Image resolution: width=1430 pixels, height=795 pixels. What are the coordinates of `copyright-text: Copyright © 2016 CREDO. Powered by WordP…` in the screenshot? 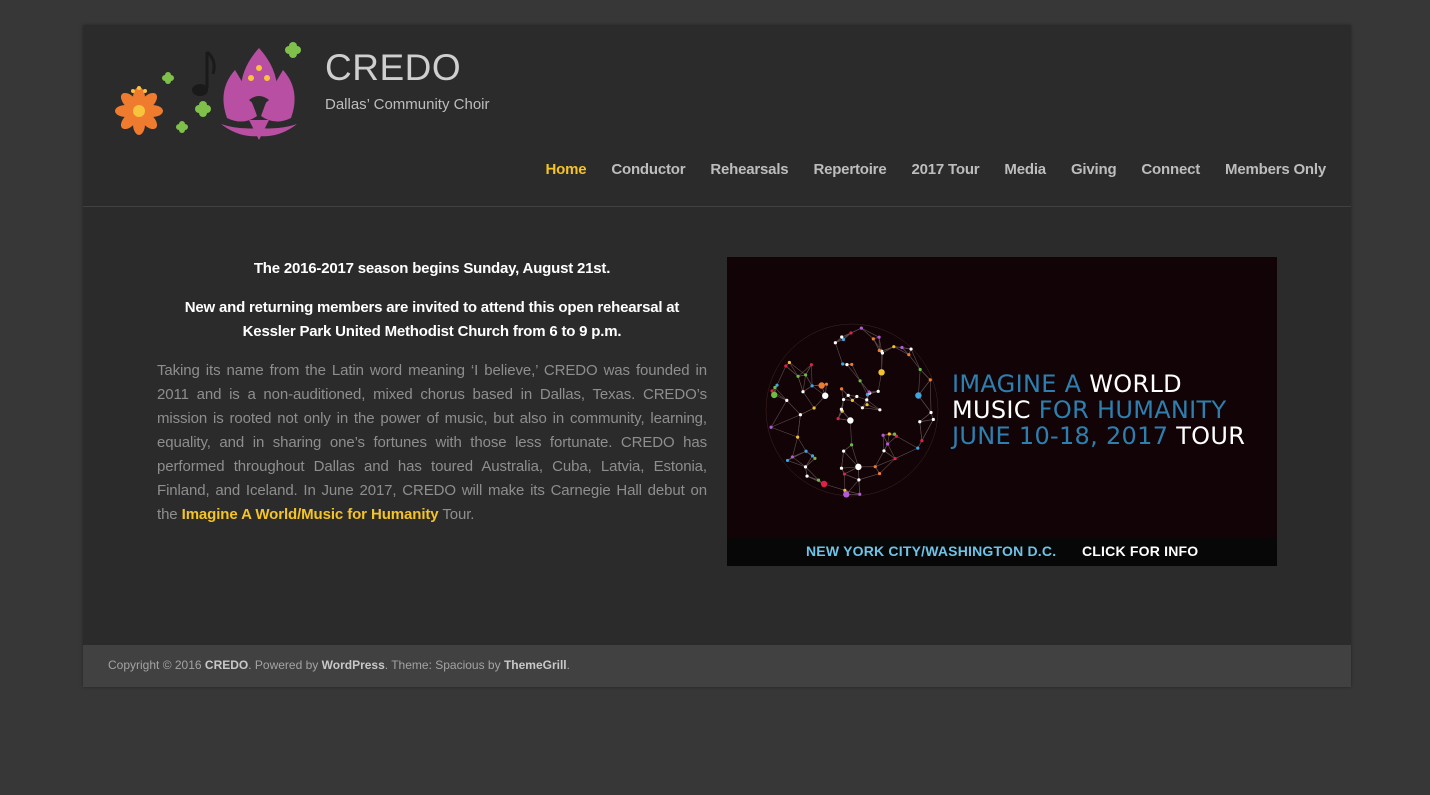 It's located at (339, 665).